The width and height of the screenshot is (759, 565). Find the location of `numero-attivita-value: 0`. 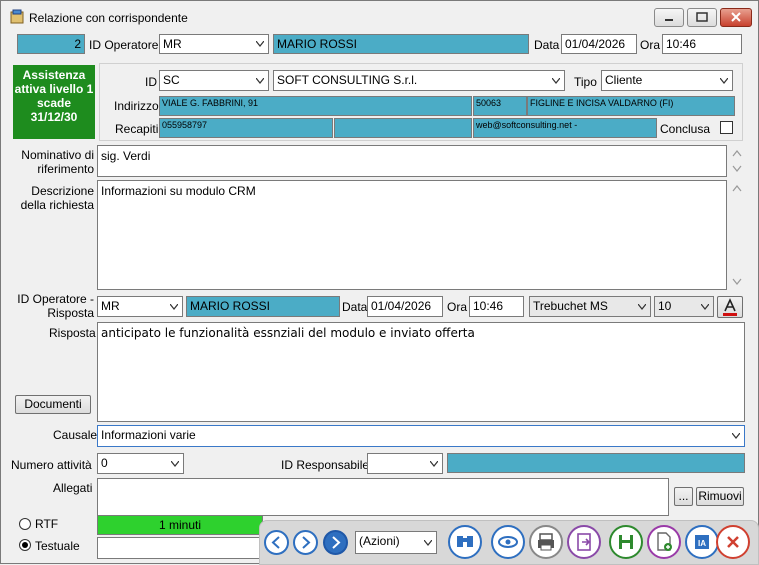

numero-attivita-value: 0 is located at coordinates (104, 463).